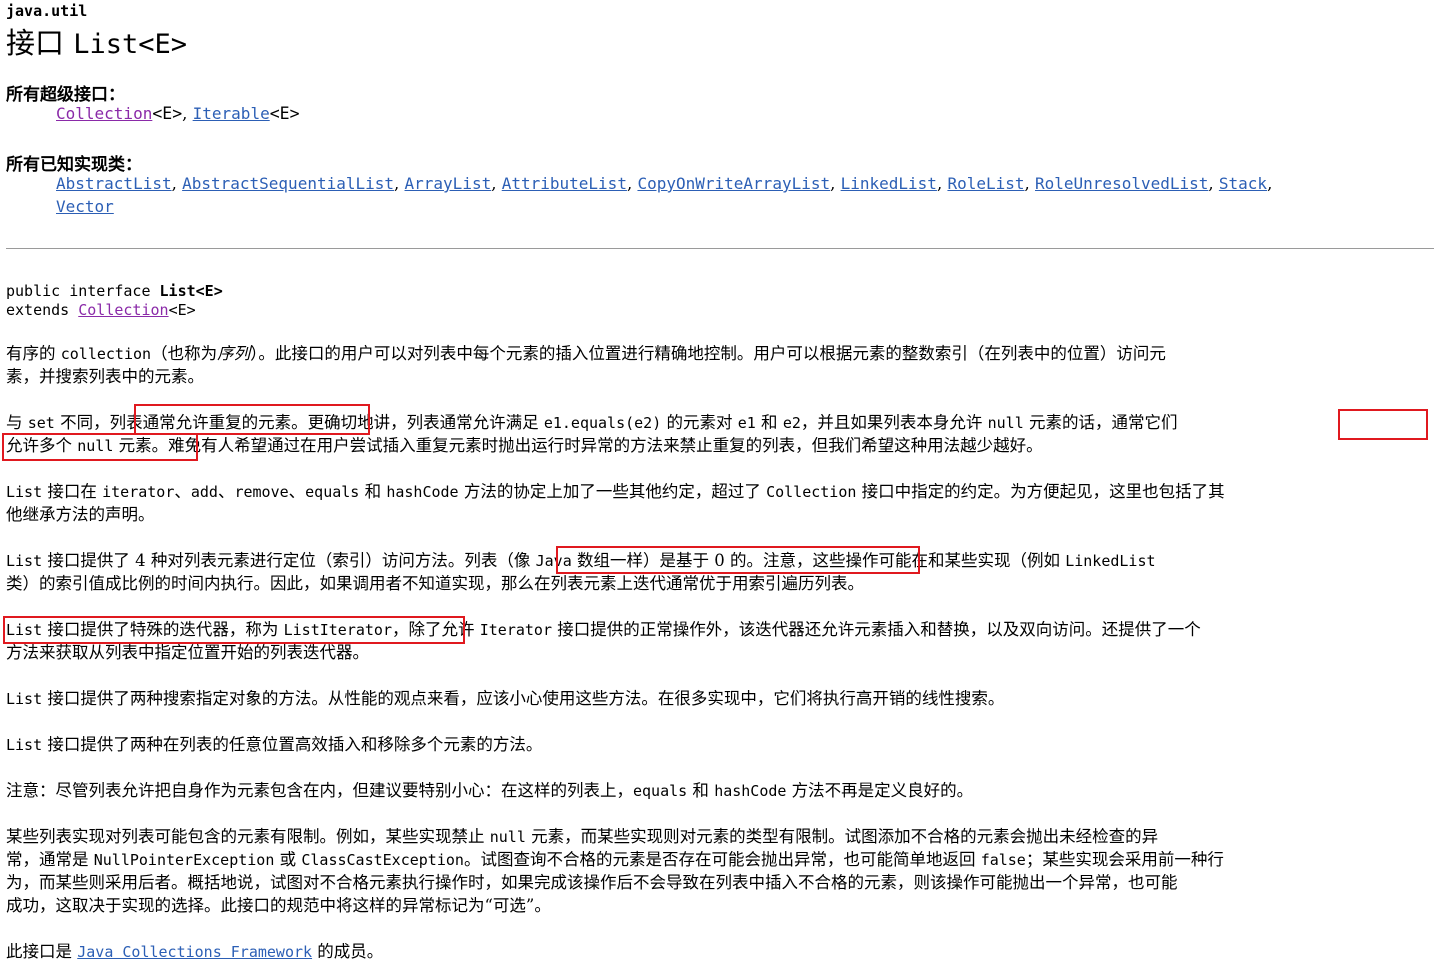 The height and width of the screenshot is (972, 1448). I want to click on package-name: java.util, so click(47, 11).